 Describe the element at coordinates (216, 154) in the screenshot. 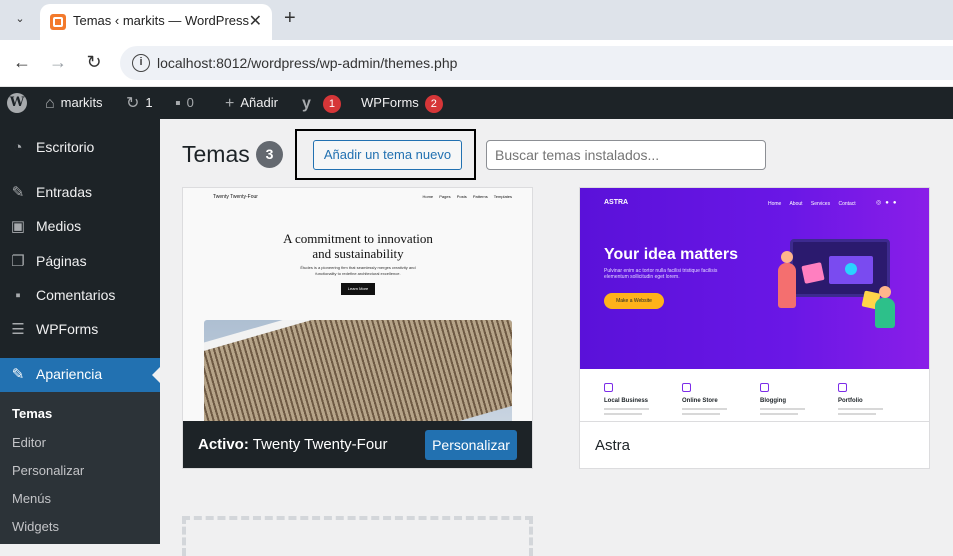

I see `page-title: Temas` at that location.